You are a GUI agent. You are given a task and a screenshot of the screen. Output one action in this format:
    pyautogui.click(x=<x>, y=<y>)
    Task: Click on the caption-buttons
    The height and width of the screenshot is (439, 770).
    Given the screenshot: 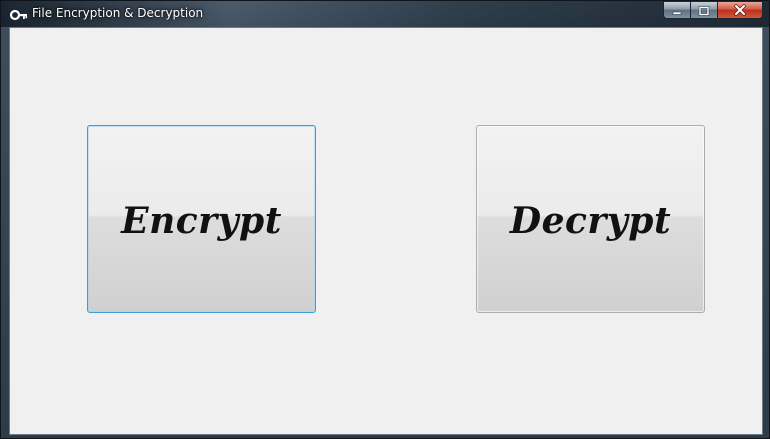 What is the action you would take?
    pyautogui.click(x=713, y=10)
    